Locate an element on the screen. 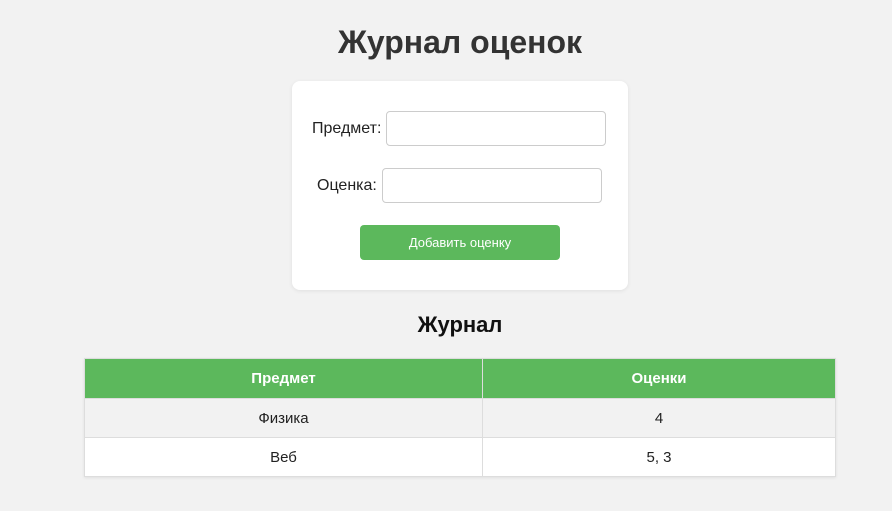 Image resolution: width=892 pixels, height=511 pixels. grade-input is located at coordinates (491, 185).